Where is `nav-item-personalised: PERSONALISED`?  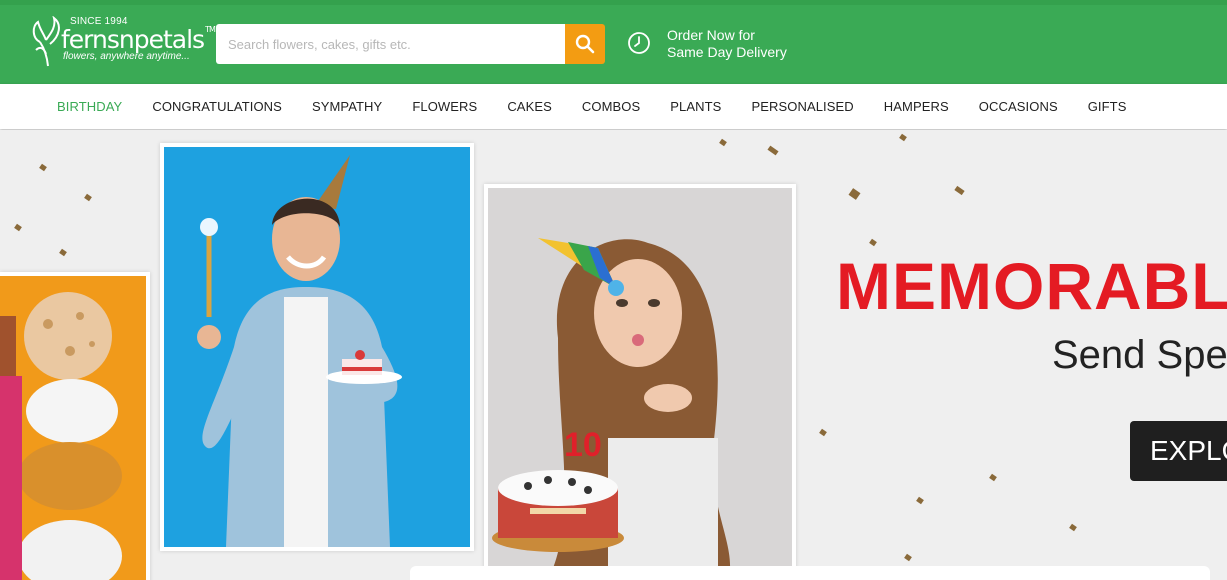 nav-item-personalised: PERSONALISED is located at coordinates (802, 106).